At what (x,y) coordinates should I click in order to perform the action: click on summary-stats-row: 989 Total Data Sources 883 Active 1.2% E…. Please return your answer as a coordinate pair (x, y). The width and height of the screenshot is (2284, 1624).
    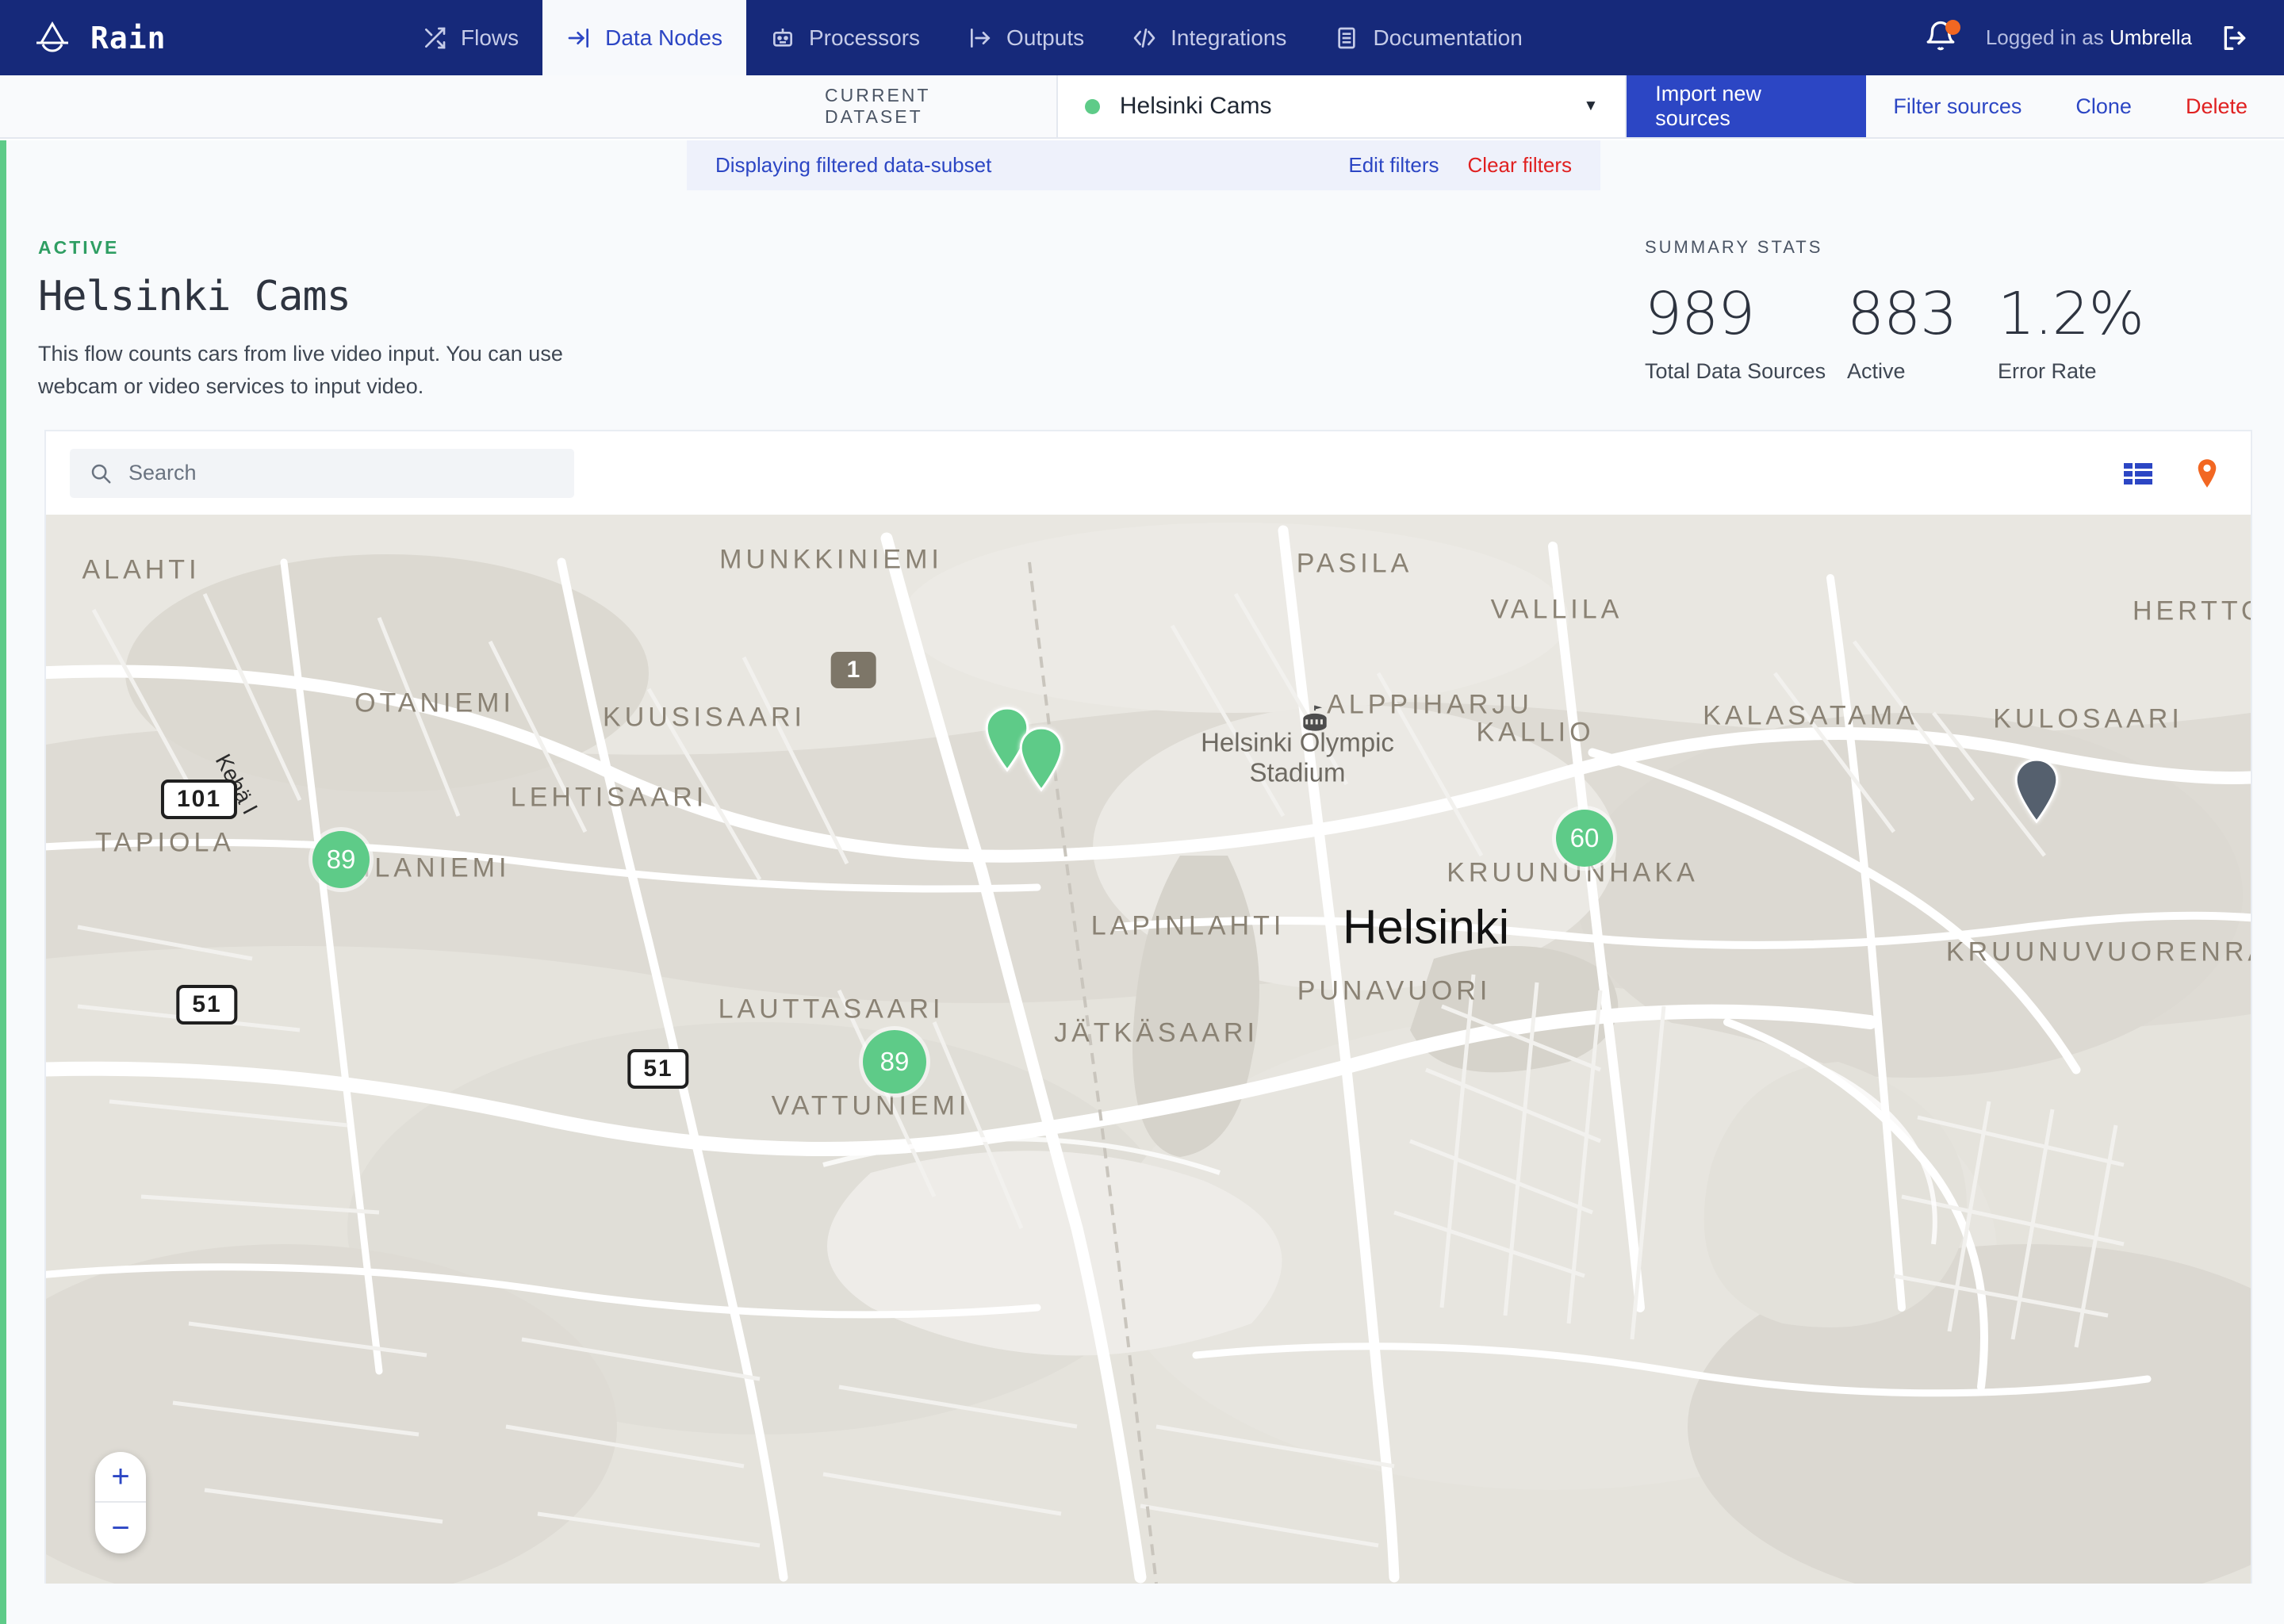
    Looking at the image, I should click on (1894, 332).